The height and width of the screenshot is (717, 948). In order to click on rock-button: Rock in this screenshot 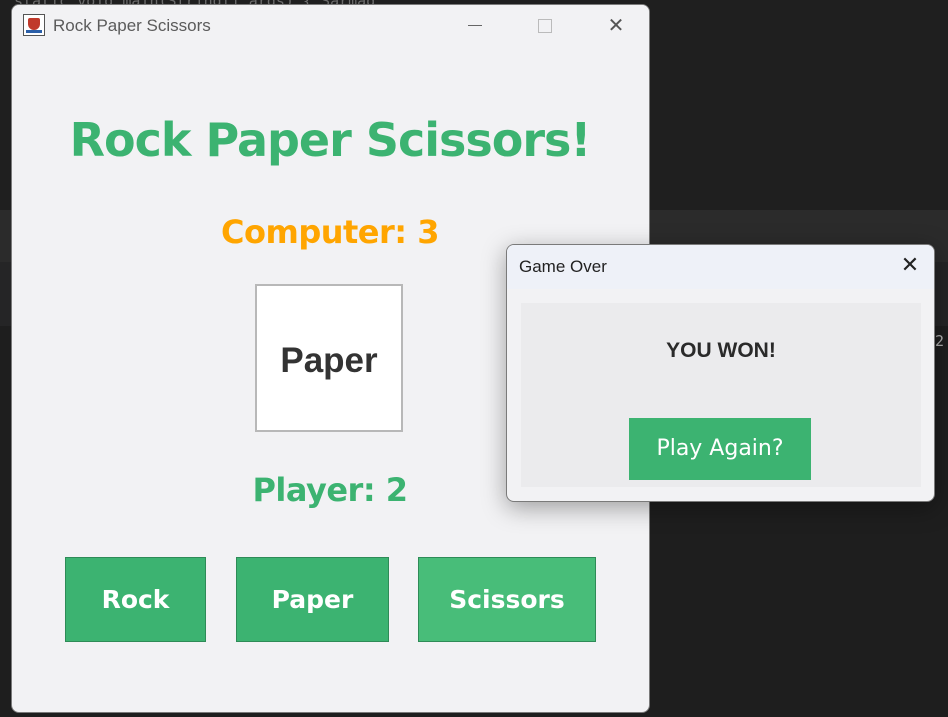, I will do `click(135, 599)`.